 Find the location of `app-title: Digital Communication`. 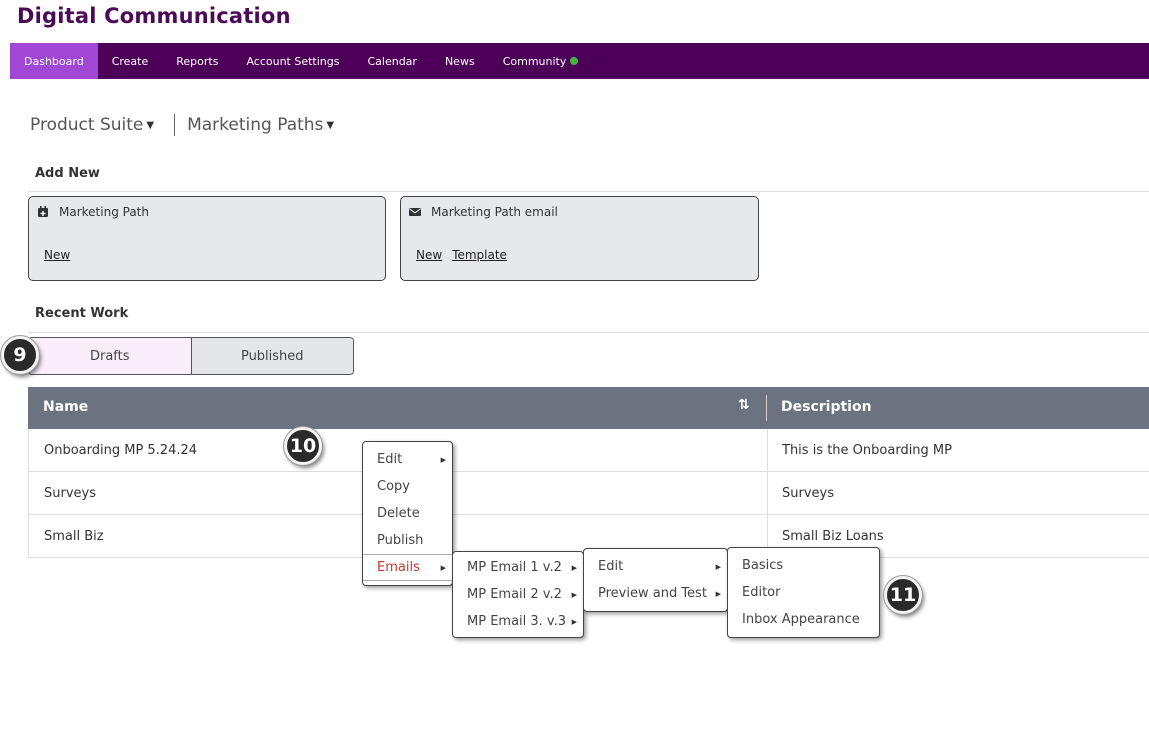

app-title: Digital Communication is located at coordinates (154, 16).